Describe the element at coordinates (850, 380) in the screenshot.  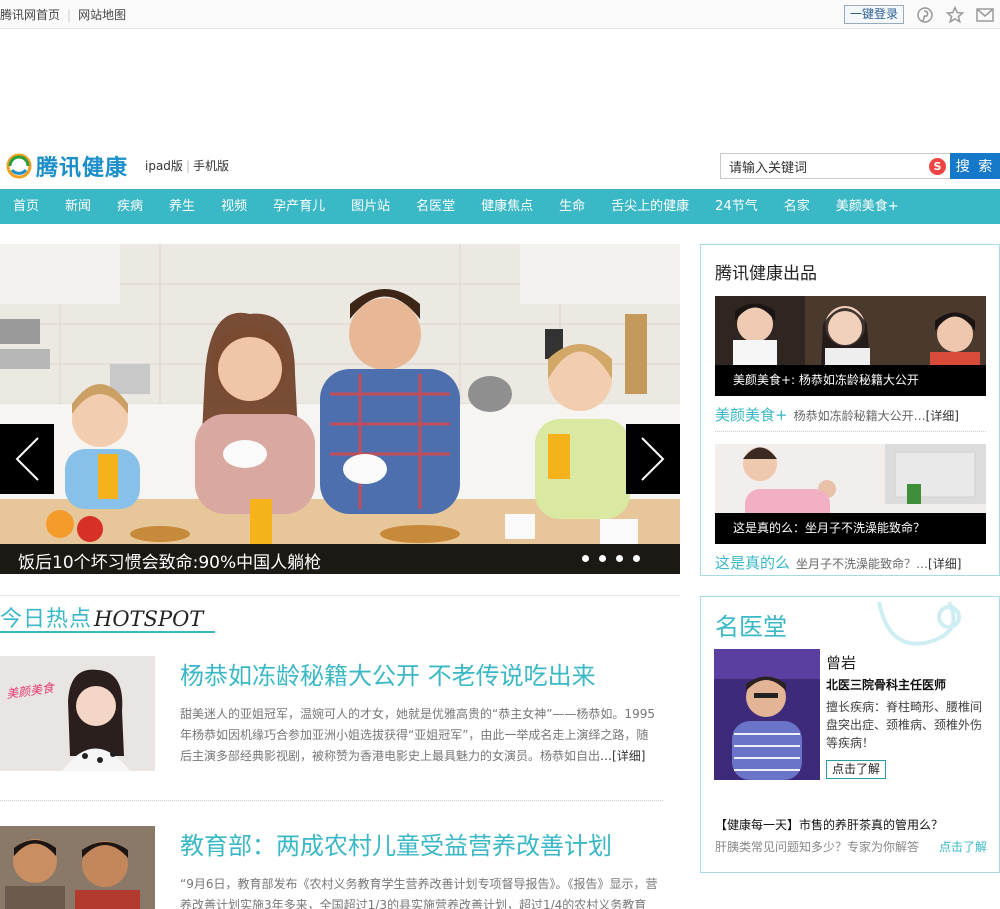
I see `promo-caption: 美颜美食+: 杨恭如冻龄秘籍大公开` at that location.